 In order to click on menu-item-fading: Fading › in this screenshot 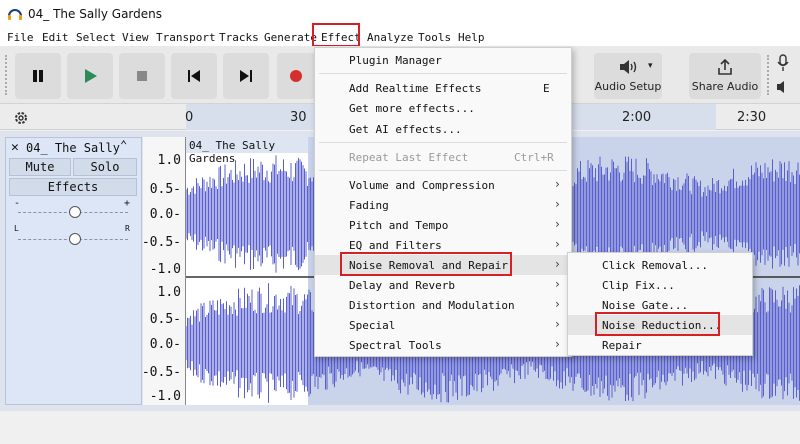, I will do `click(443, 205)`.